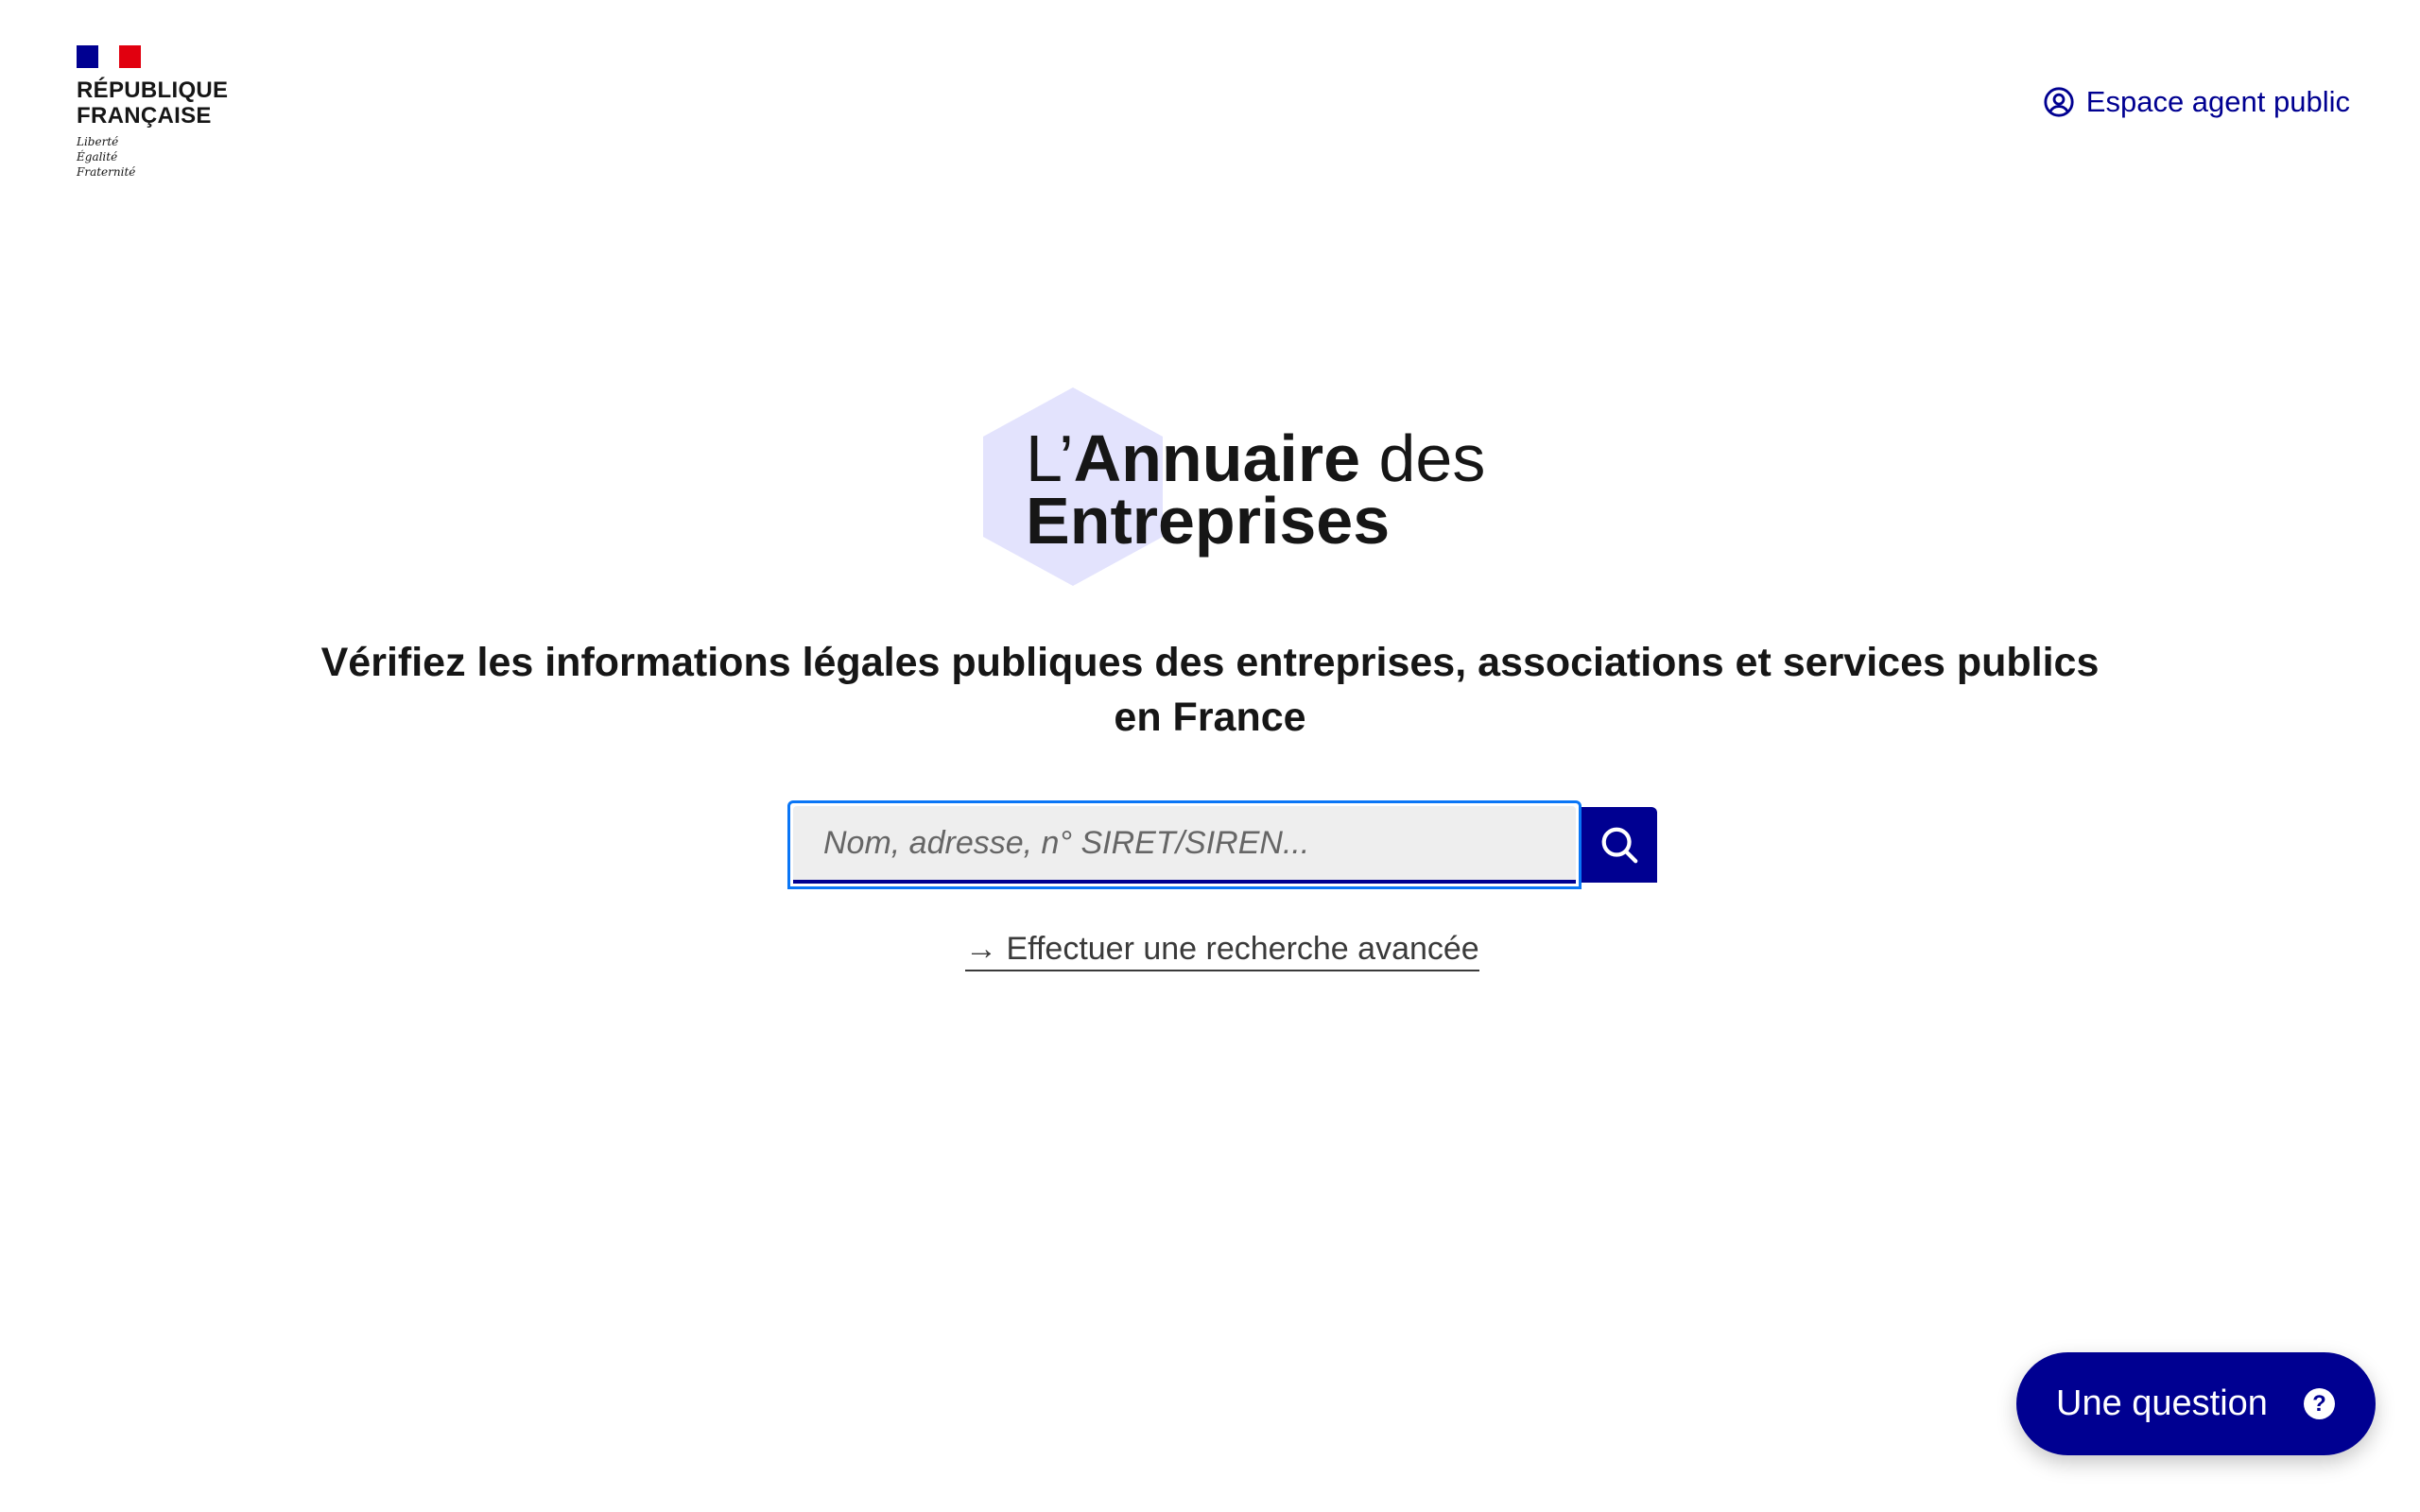 This screenshot has width=2420, height=1512. I want to click on site-logo: L’Annuaire des Entreprises, so click(1247, 486).